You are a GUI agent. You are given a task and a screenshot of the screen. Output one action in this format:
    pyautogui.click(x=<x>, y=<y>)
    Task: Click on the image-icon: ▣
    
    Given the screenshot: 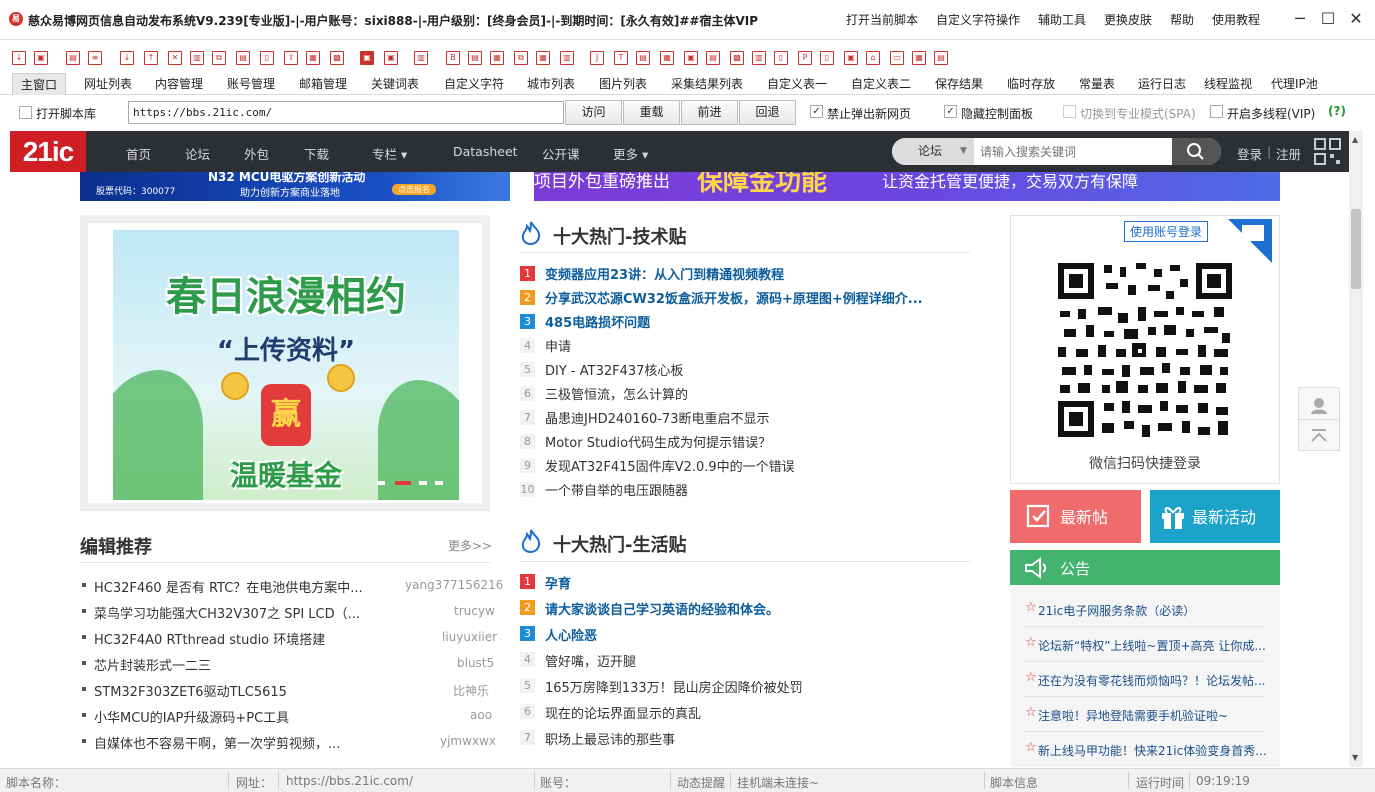 What is the action you would take?
    pyautogui.click(x=851, y=58)
    